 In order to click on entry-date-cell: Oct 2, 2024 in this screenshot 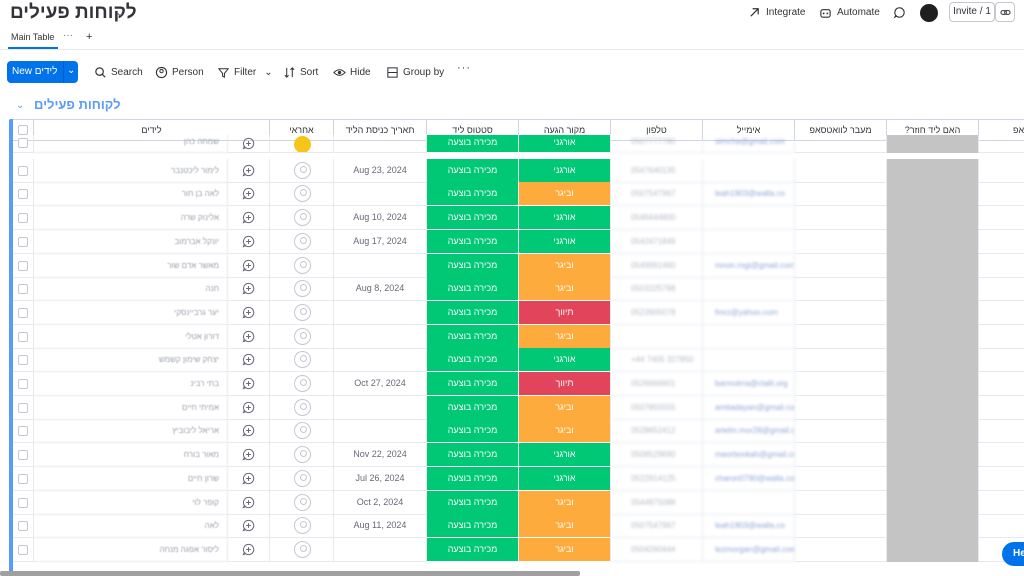, I will do `click(380, 502)`.